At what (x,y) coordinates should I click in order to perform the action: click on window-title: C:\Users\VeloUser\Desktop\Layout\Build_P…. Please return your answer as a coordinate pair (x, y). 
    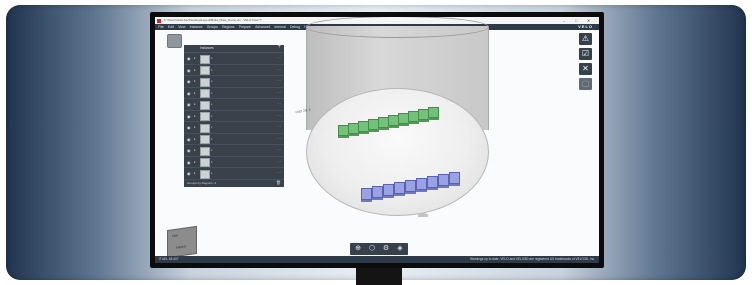
    Looking at the image, I should click on (213, 20).